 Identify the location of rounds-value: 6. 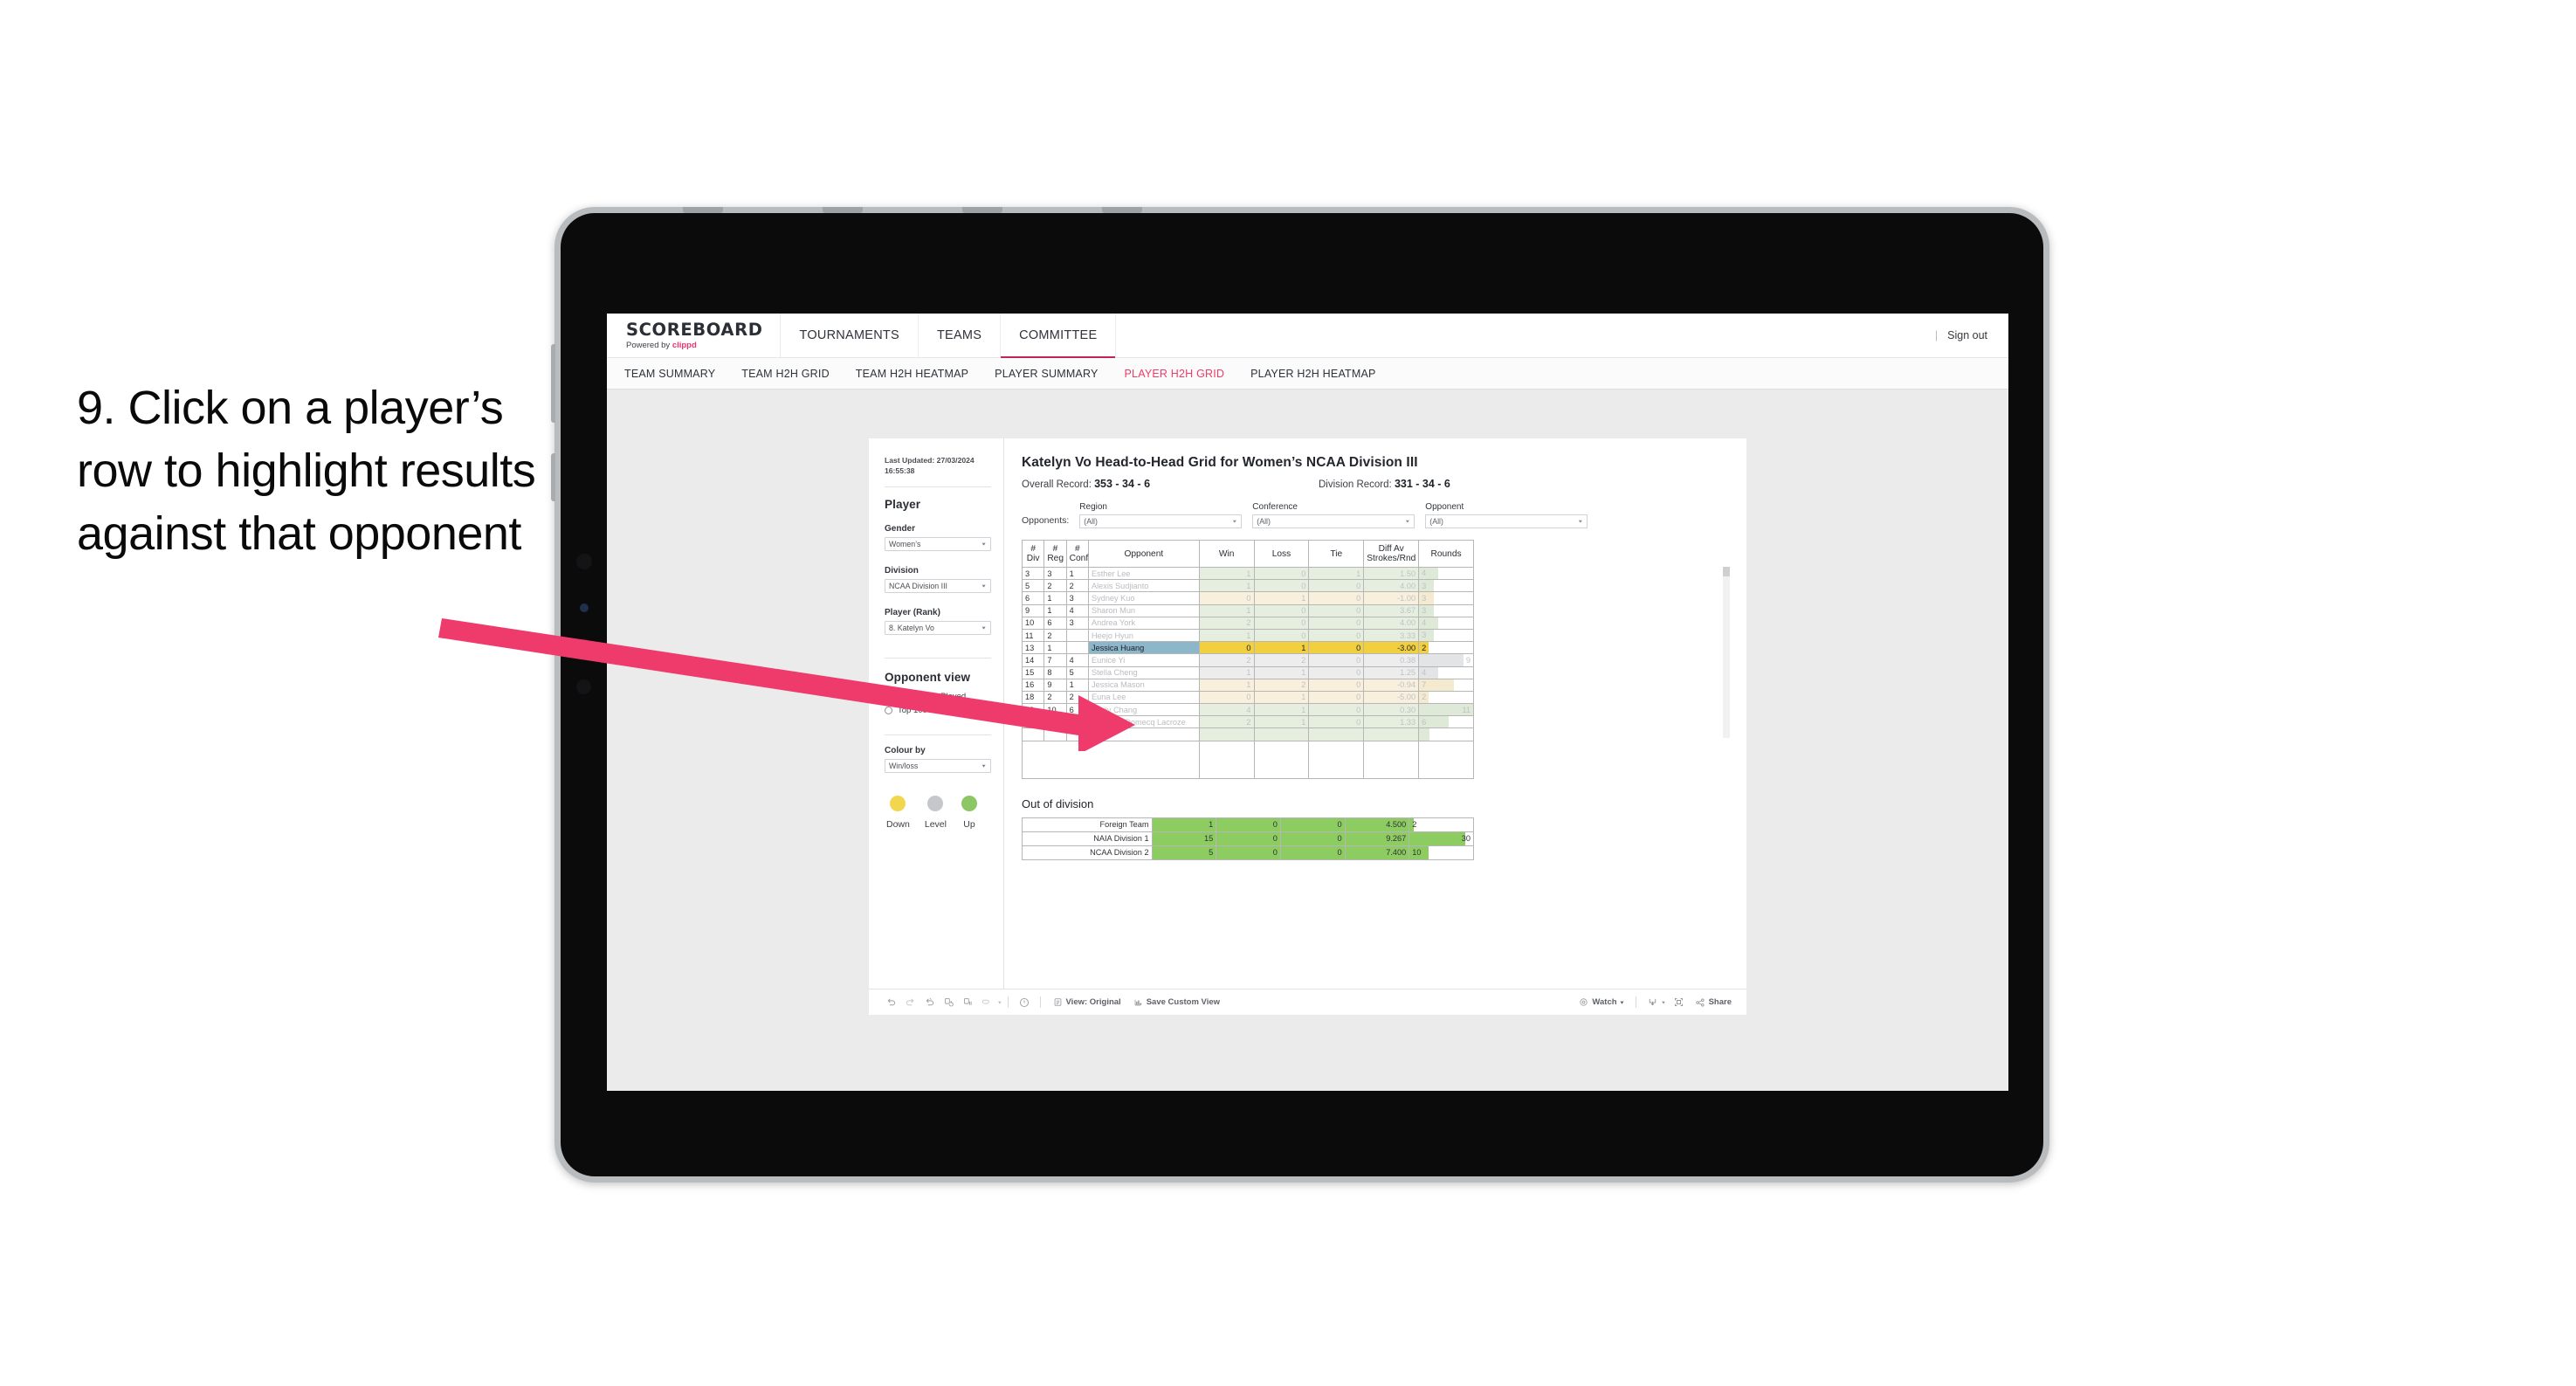
(1424, 722).